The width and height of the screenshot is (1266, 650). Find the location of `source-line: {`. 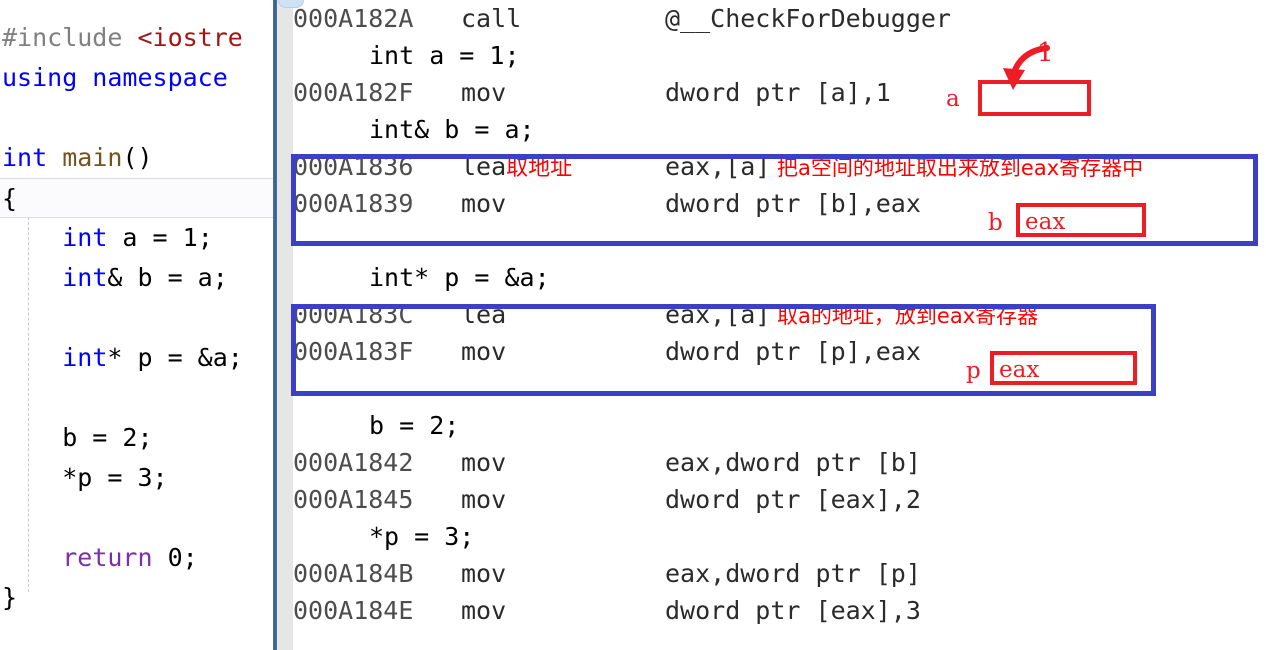

source-line: { is located at coordinates (136, 198).